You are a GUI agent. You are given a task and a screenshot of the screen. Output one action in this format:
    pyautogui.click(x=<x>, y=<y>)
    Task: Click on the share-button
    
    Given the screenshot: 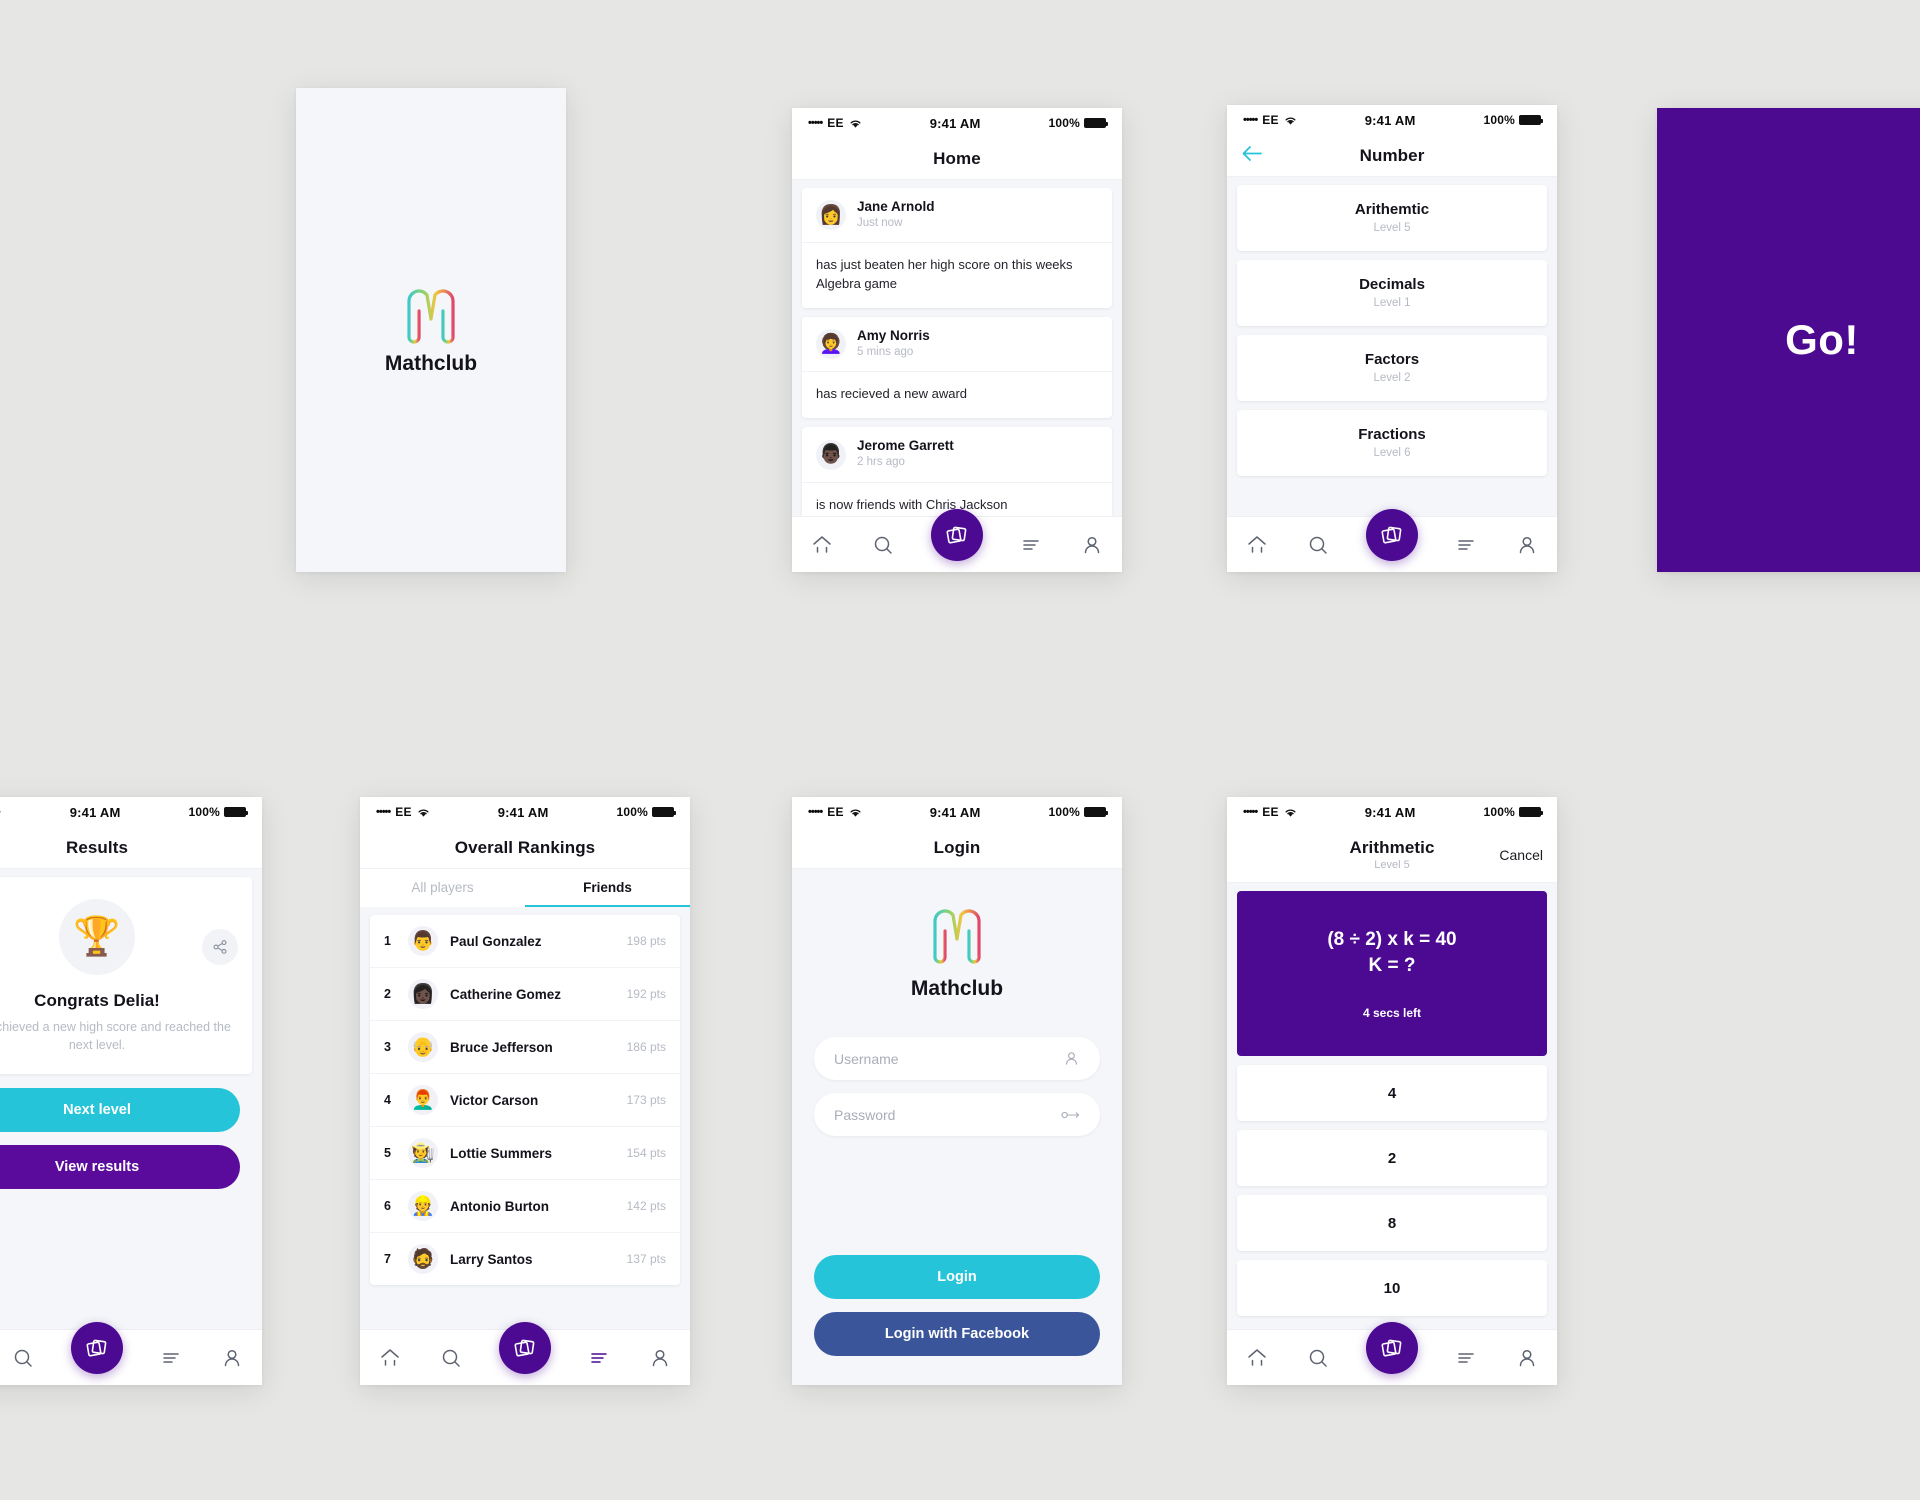 What is the action you would take?
    pyautogui.click(x=220, y=947)
    